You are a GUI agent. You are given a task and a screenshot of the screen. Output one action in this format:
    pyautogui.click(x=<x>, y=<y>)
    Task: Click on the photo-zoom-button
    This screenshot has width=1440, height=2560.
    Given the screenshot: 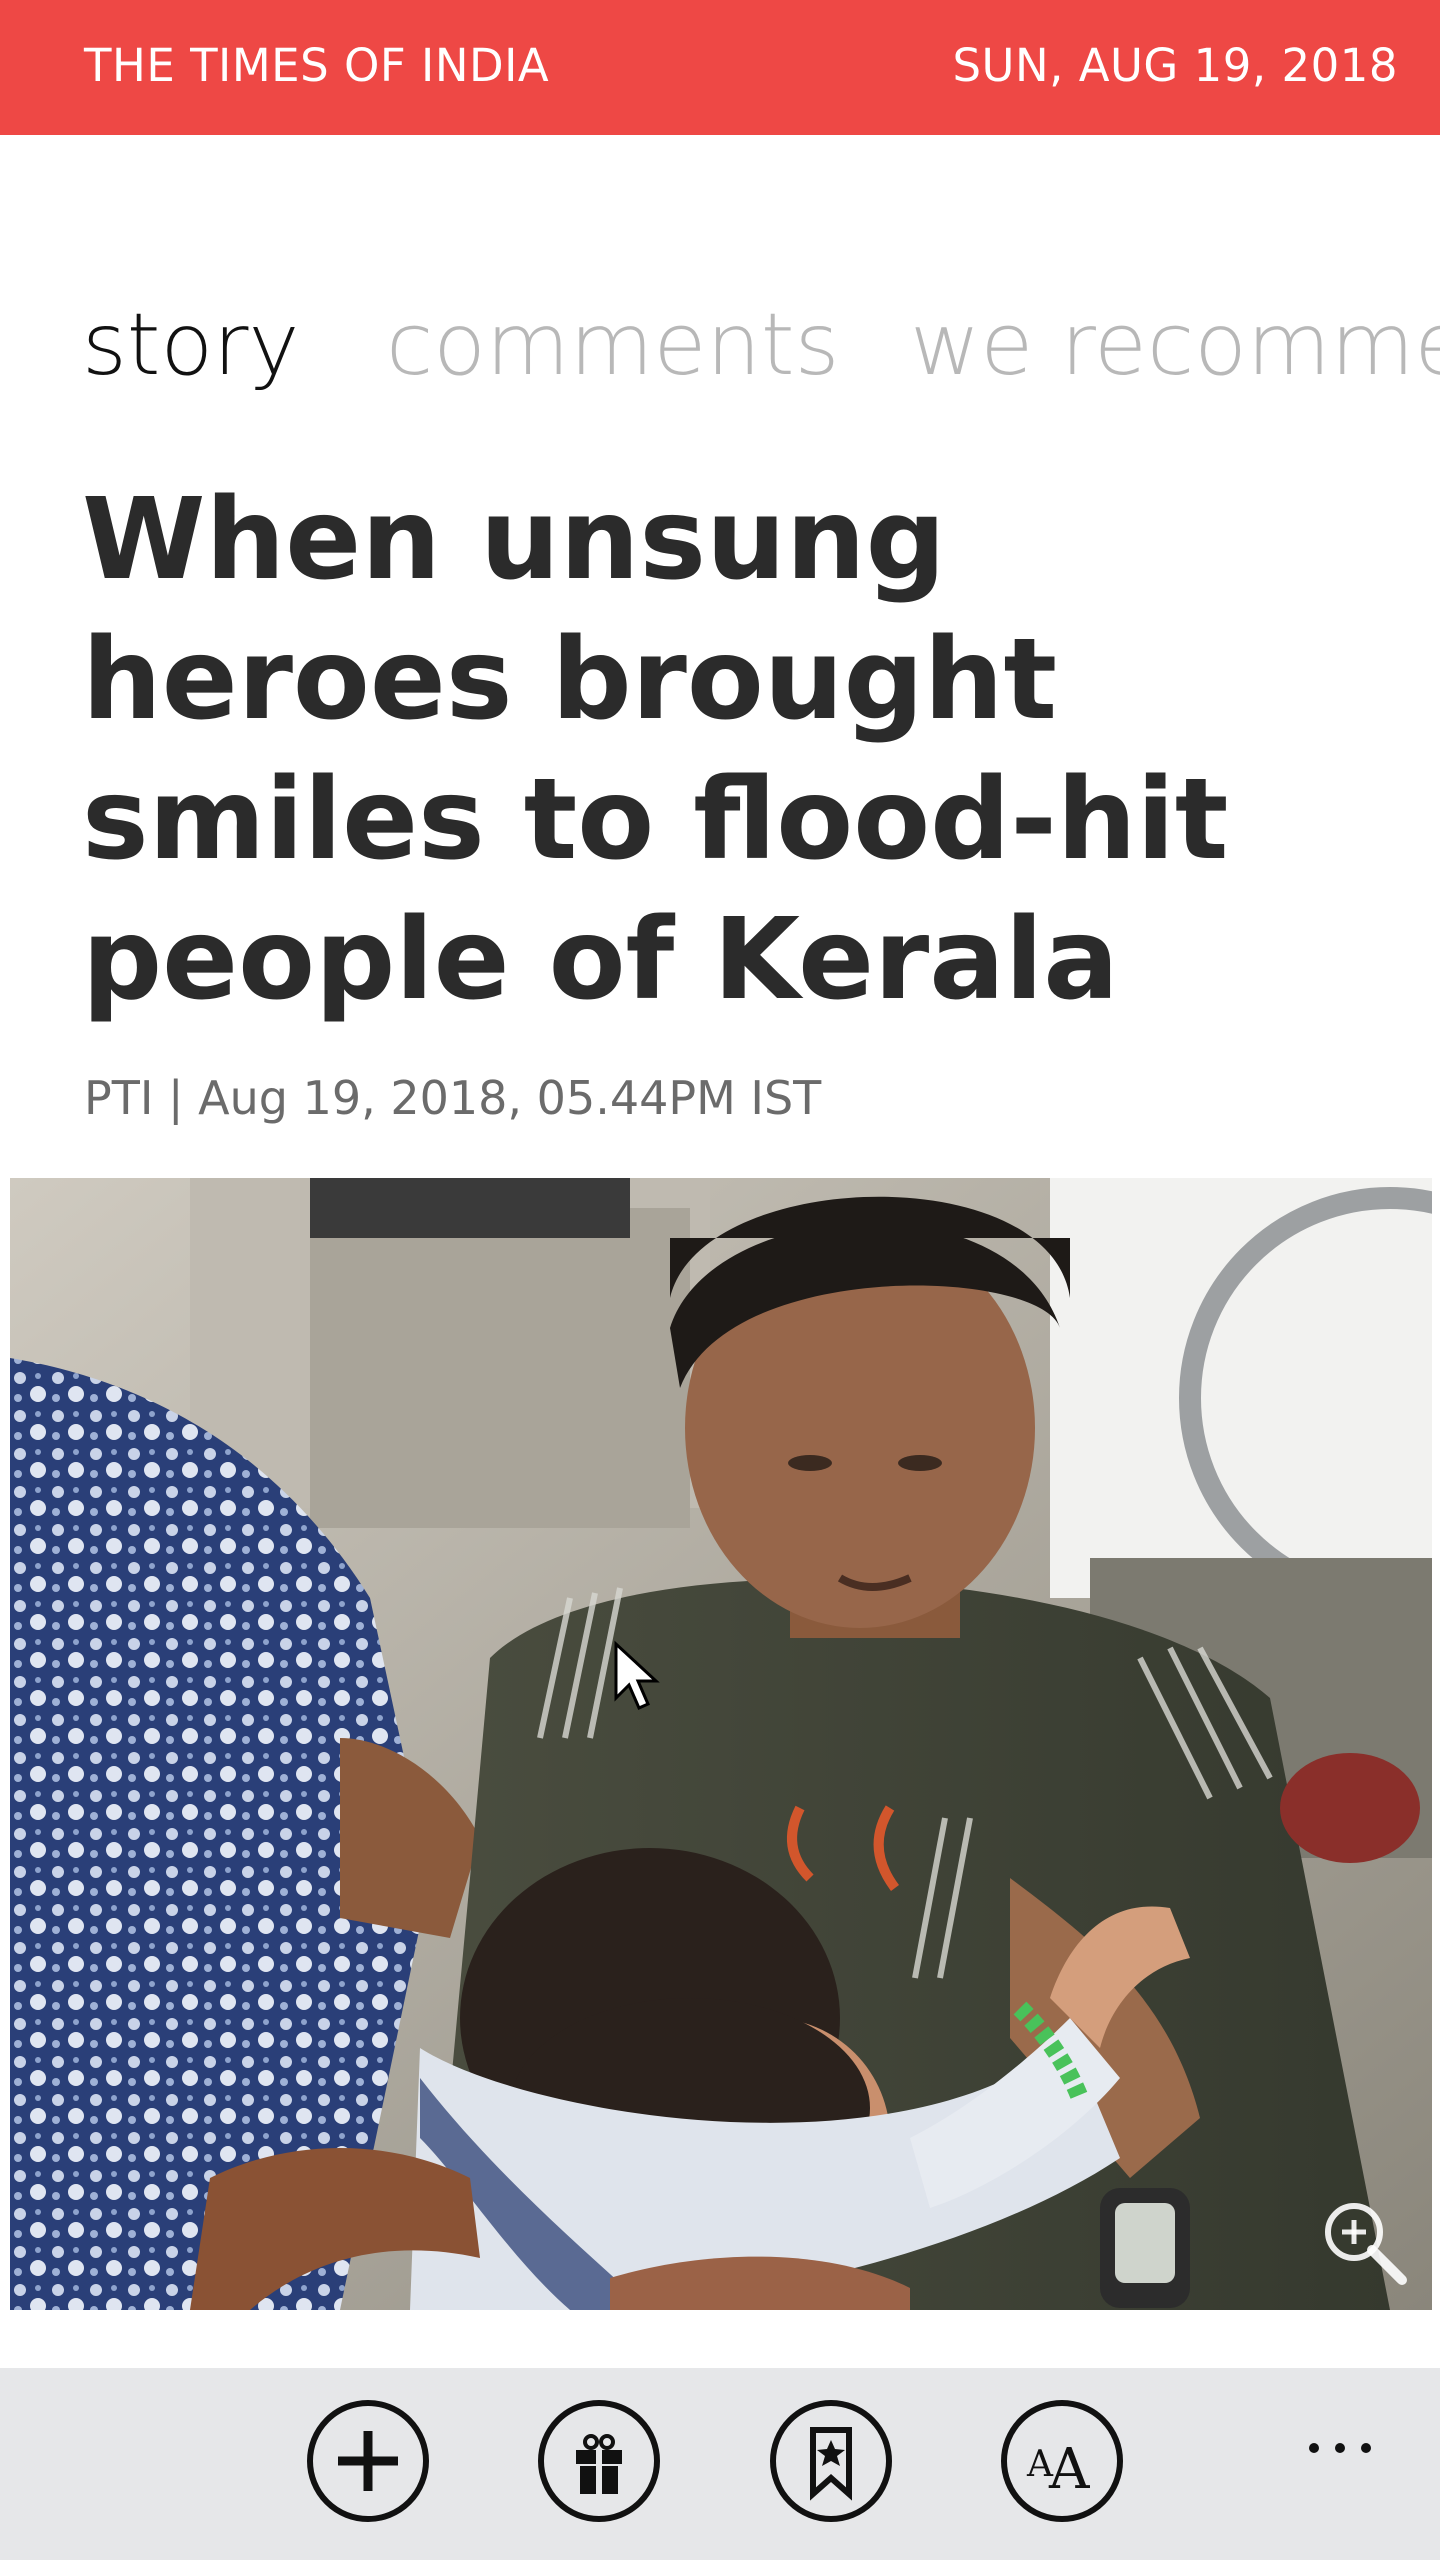 What is the action you would take?
    pyautogui.click(x=1364, y=2242)
    